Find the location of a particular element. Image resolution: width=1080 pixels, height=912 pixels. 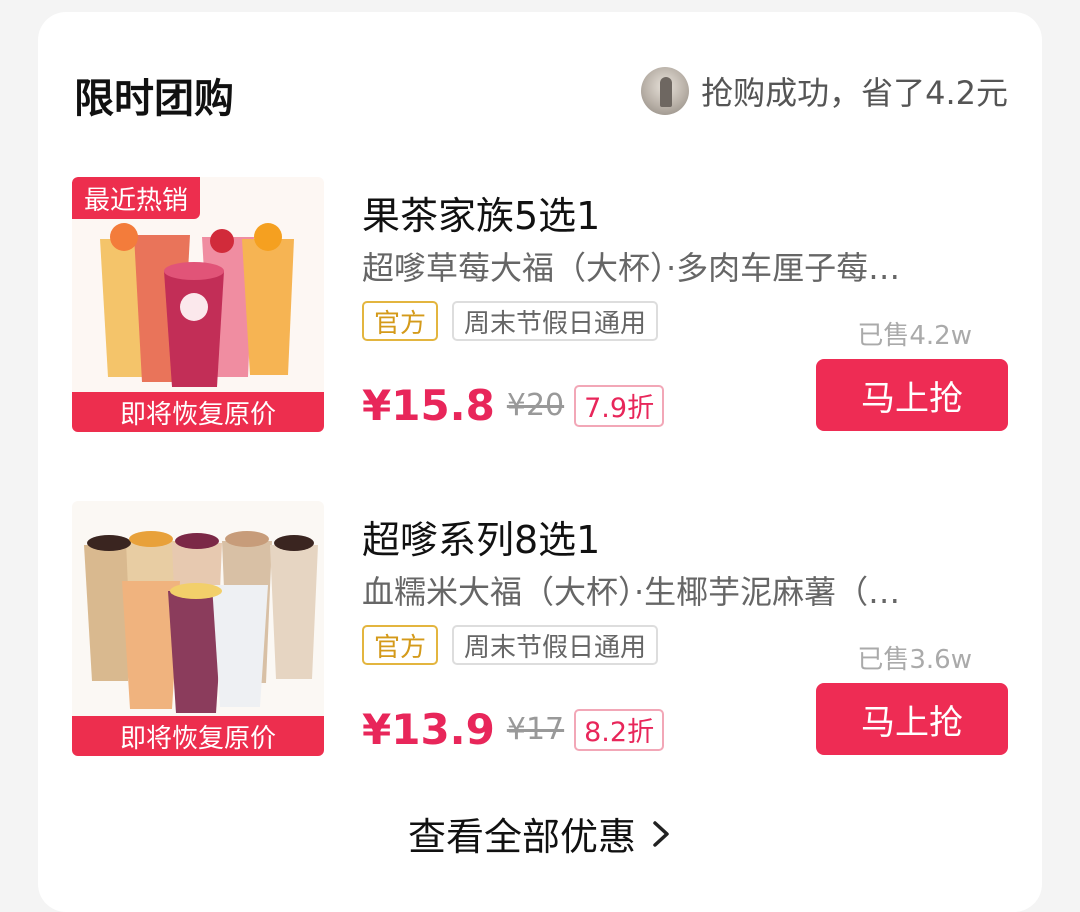

discount-badge: 8.2折 is located at coordinates (619, 729).